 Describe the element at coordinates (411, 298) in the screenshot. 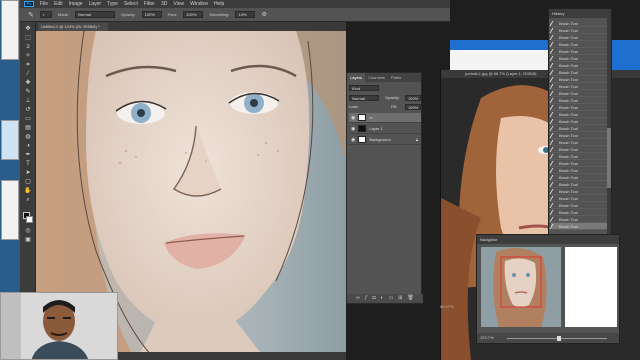

I see `trash-icon: 🗑︎` at that location.